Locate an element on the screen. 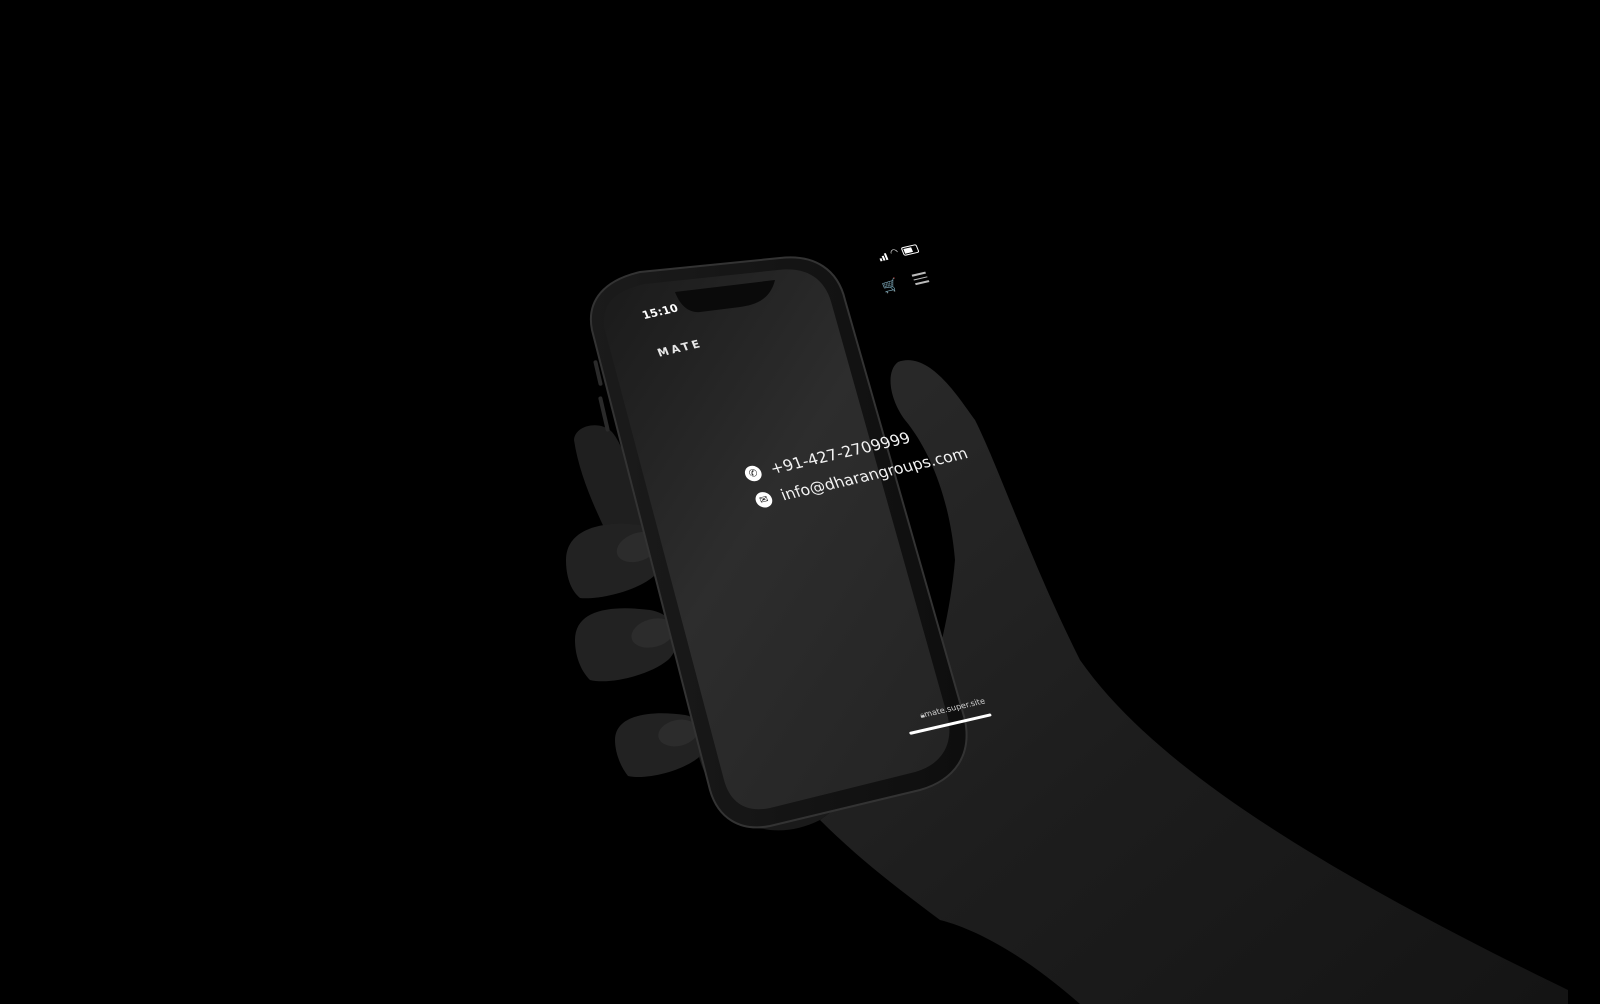 The width and height of the screenshot is (1600, 1004). status-time: 15:10 is located at coordinates (660, 311).